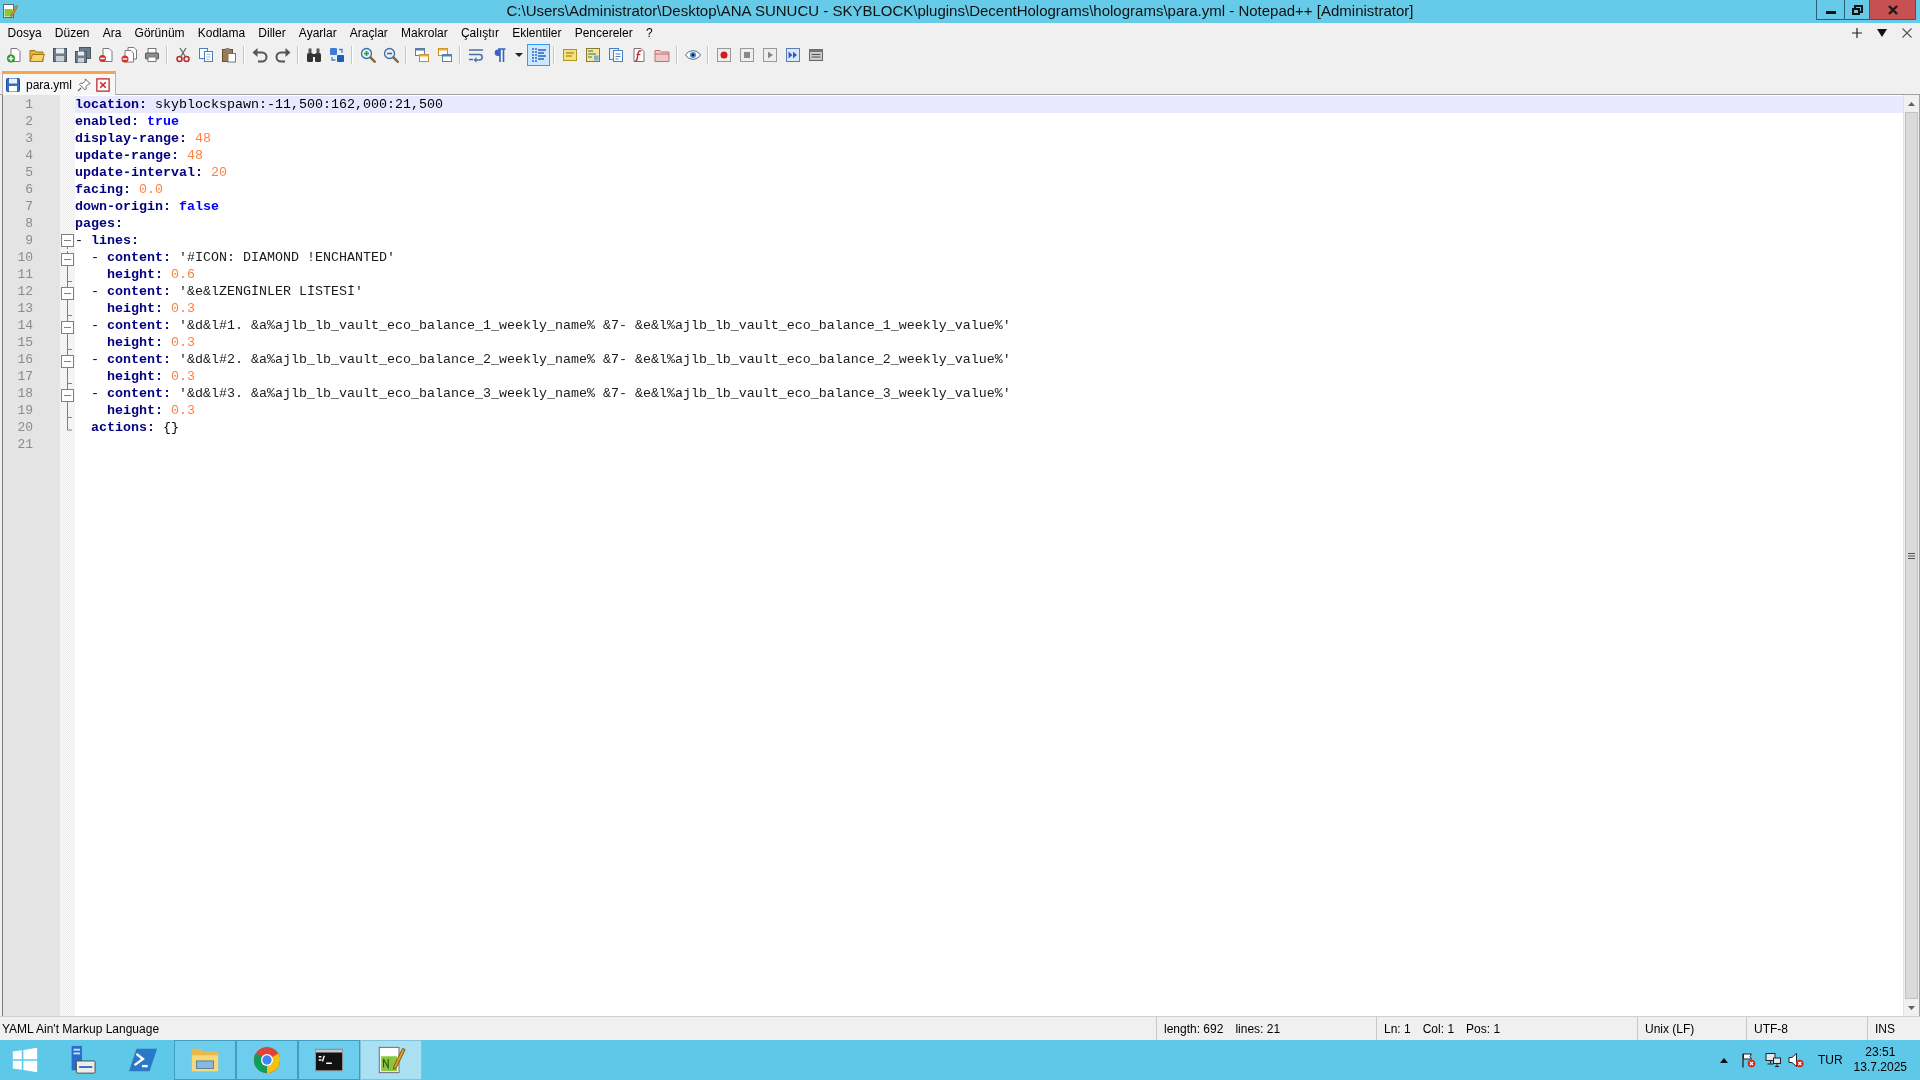  I want to click on function-list-icon, so click(638, 54).